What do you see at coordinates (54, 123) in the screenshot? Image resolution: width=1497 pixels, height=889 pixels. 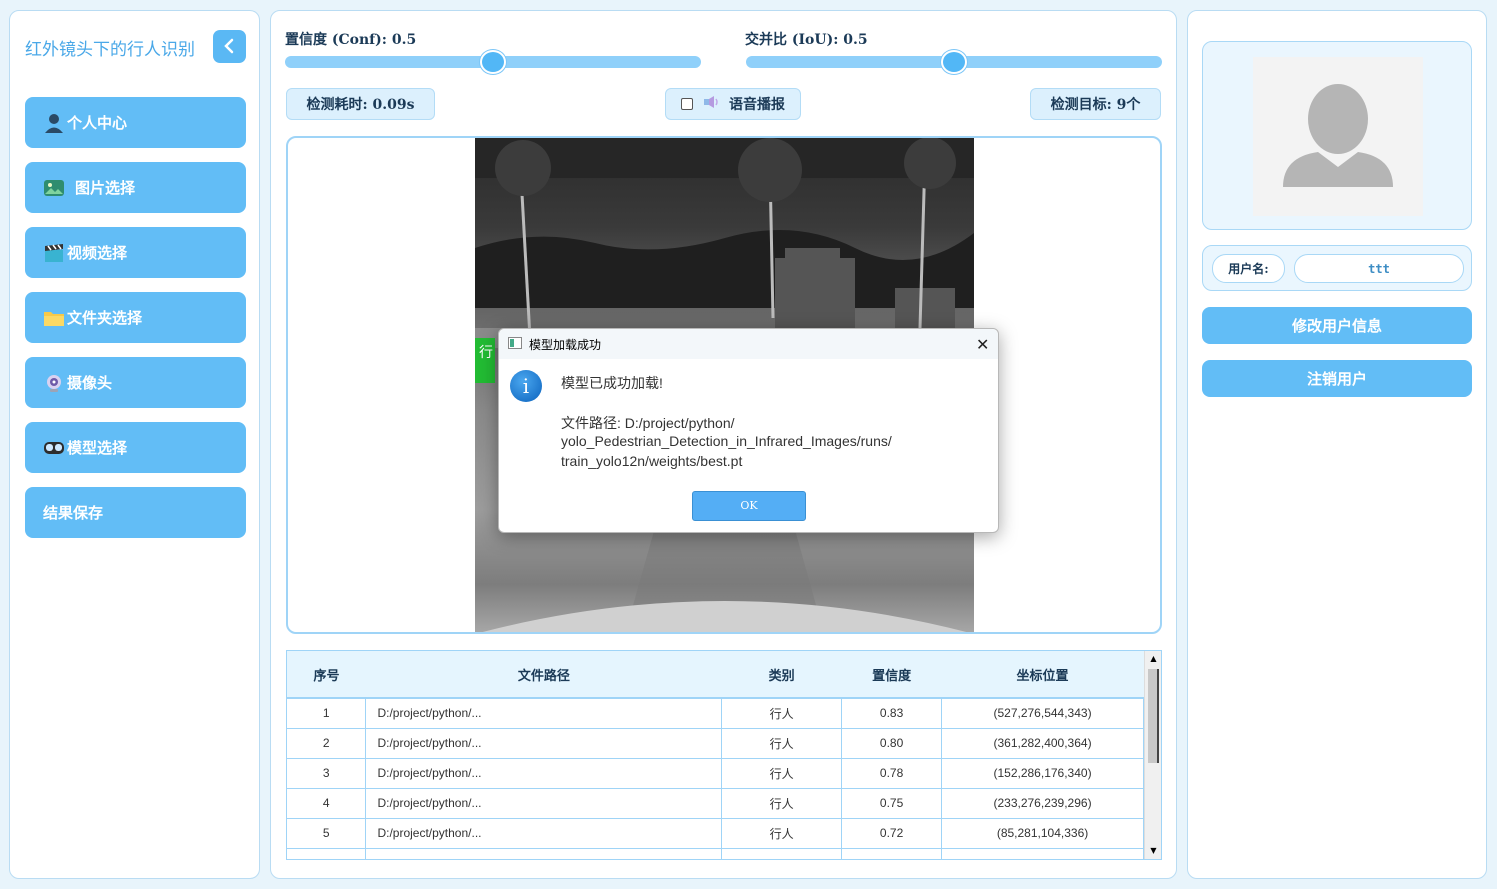 I see `user-icon` at bounding box center [54, 123].